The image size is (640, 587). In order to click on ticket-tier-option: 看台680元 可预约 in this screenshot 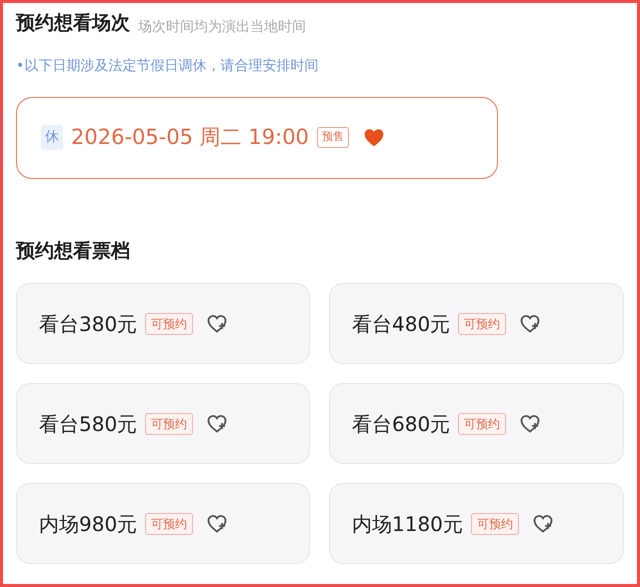, I will do `click(476, 423)`.